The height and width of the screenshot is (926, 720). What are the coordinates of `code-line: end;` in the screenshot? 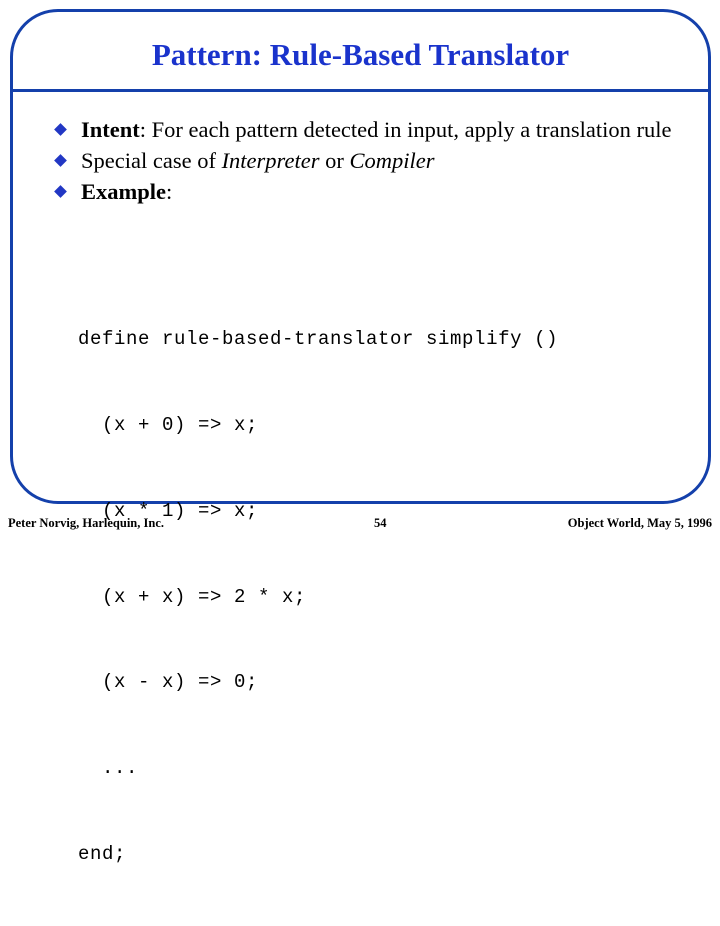 It's located at (102, 853).